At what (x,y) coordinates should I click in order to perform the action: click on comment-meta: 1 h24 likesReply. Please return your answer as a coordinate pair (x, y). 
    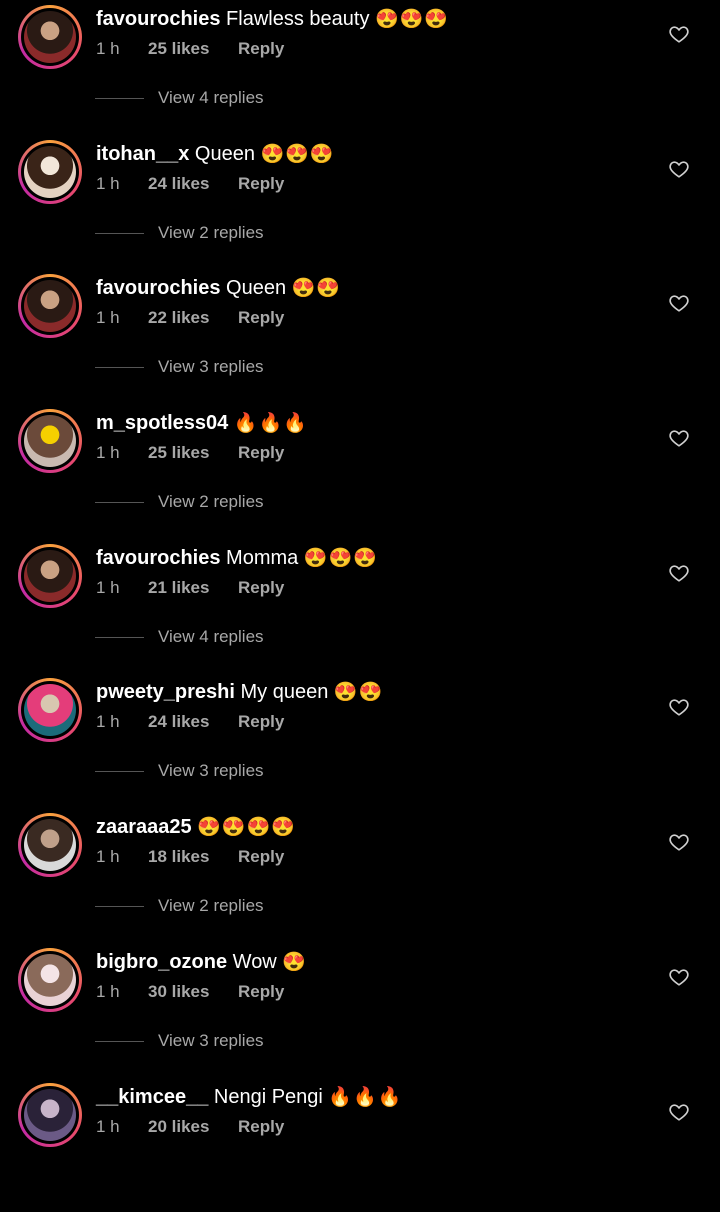
    Looking at the image, I should click on (190, 184).